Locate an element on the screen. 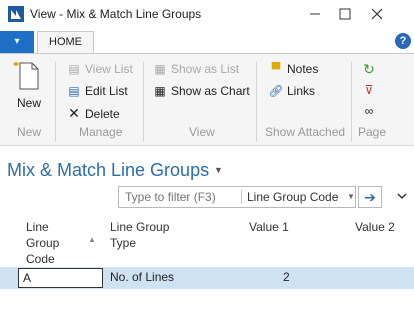 This screenshot has width=414, height=318. view-list-button: ▤ View List is located at coordinates (99, 69).